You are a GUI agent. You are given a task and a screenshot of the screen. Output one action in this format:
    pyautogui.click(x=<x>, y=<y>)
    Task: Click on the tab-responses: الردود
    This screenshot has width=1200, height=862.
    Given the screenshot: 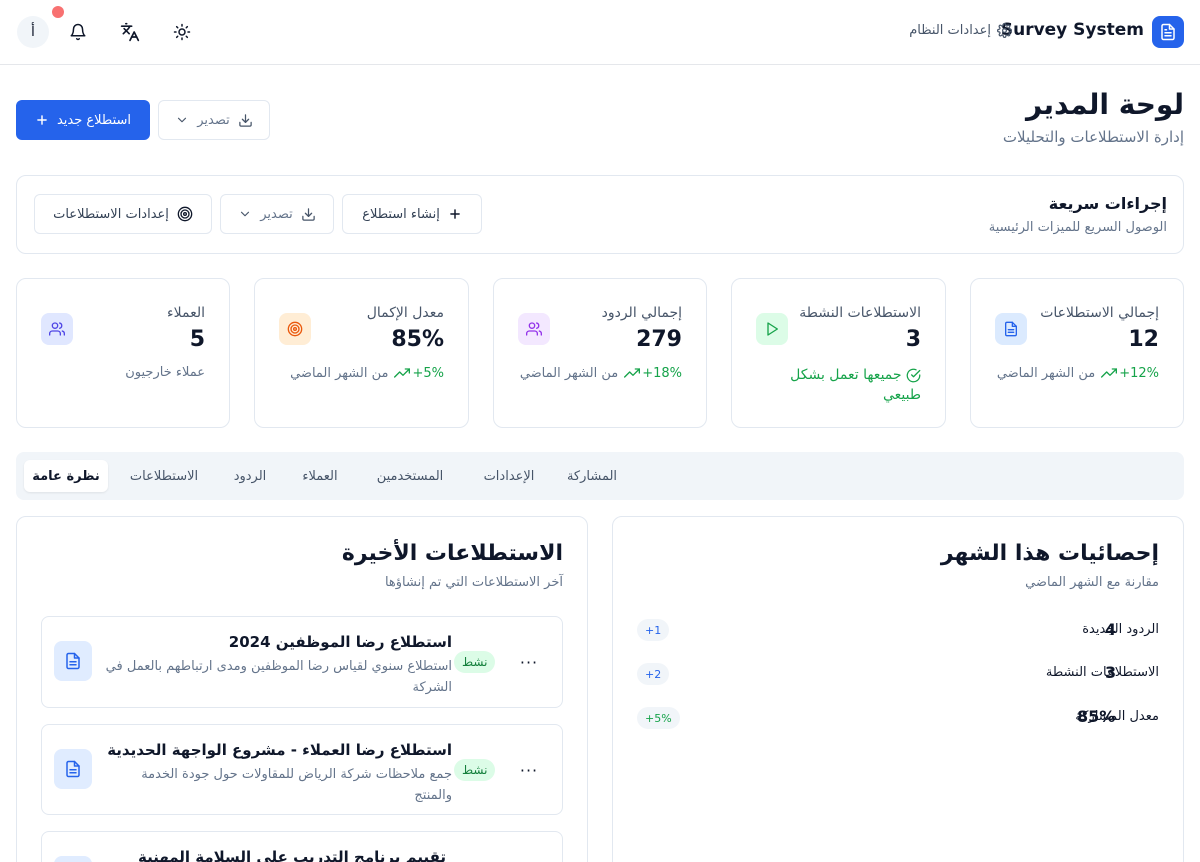 What is the action you would take?
    pyautogui.click(x=250, y=476)
    